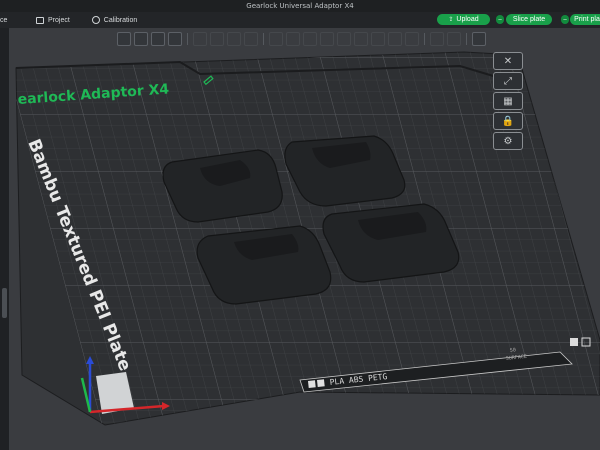 The image size is (600, 450). Describe the element at coordinates (95, 20) in the screenshot. I see `calibration-icon` at that location.